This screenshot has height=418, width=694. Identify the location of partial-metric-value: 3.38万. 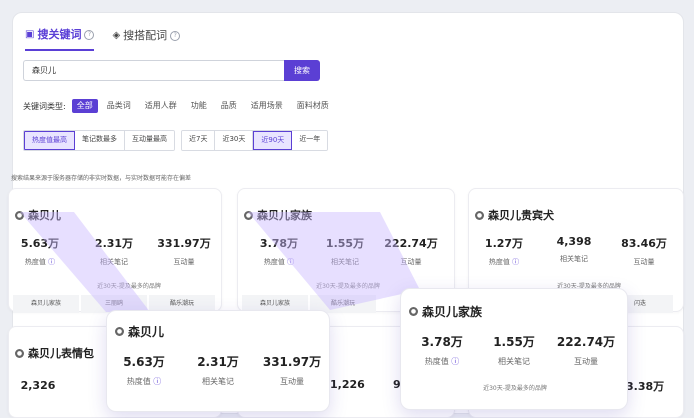
(645, 386).